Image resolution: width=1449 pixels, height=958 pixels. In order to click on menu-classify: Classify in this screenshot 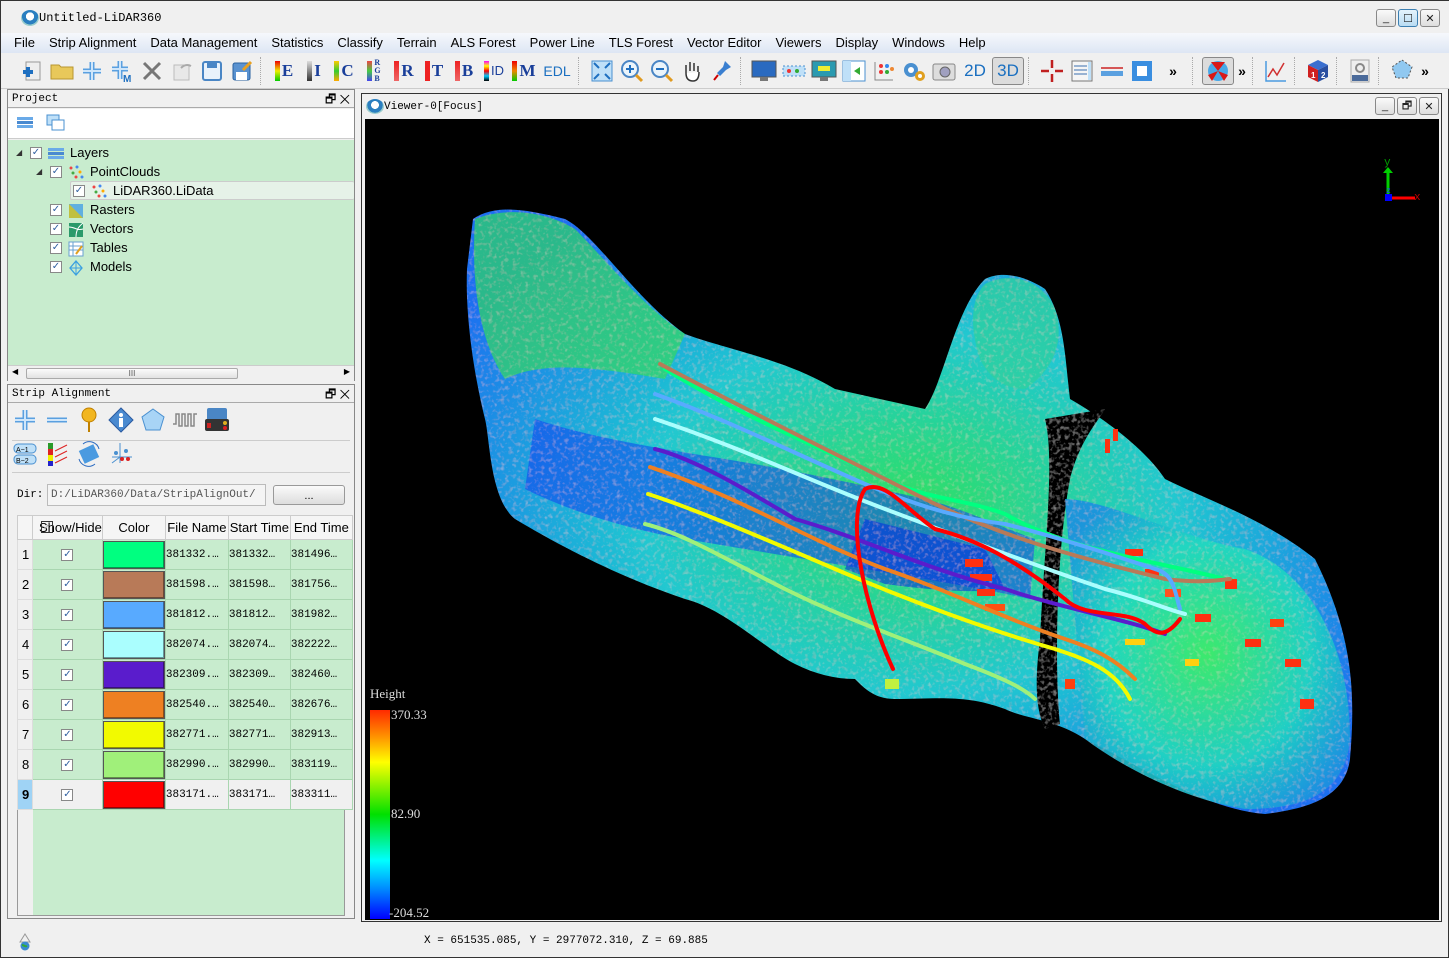, I will do `click(360, 43)`.